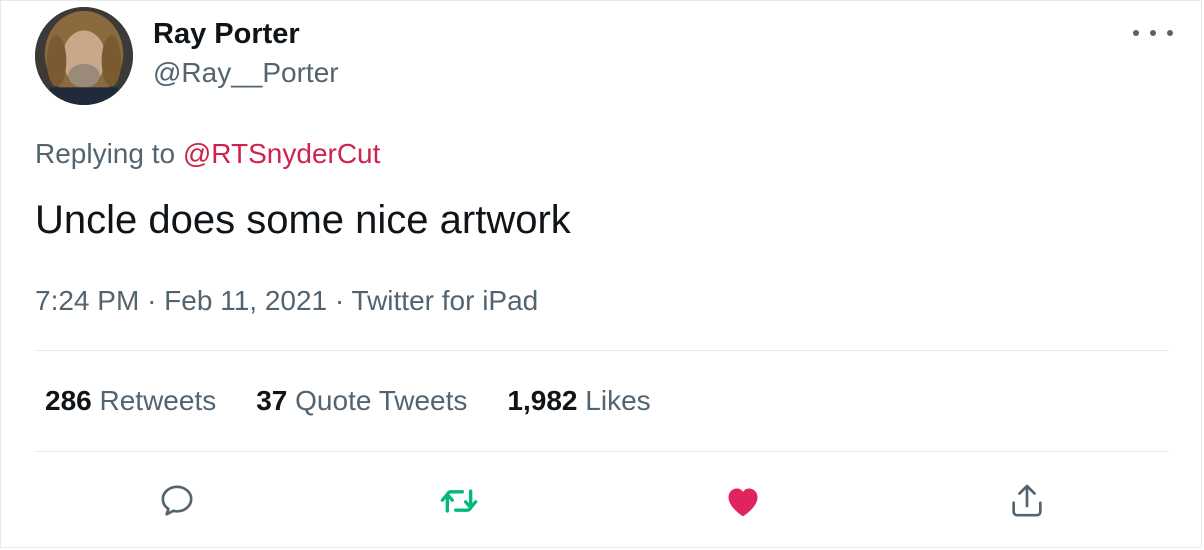  I want to click on like-heart-icon, so click(743, 502).